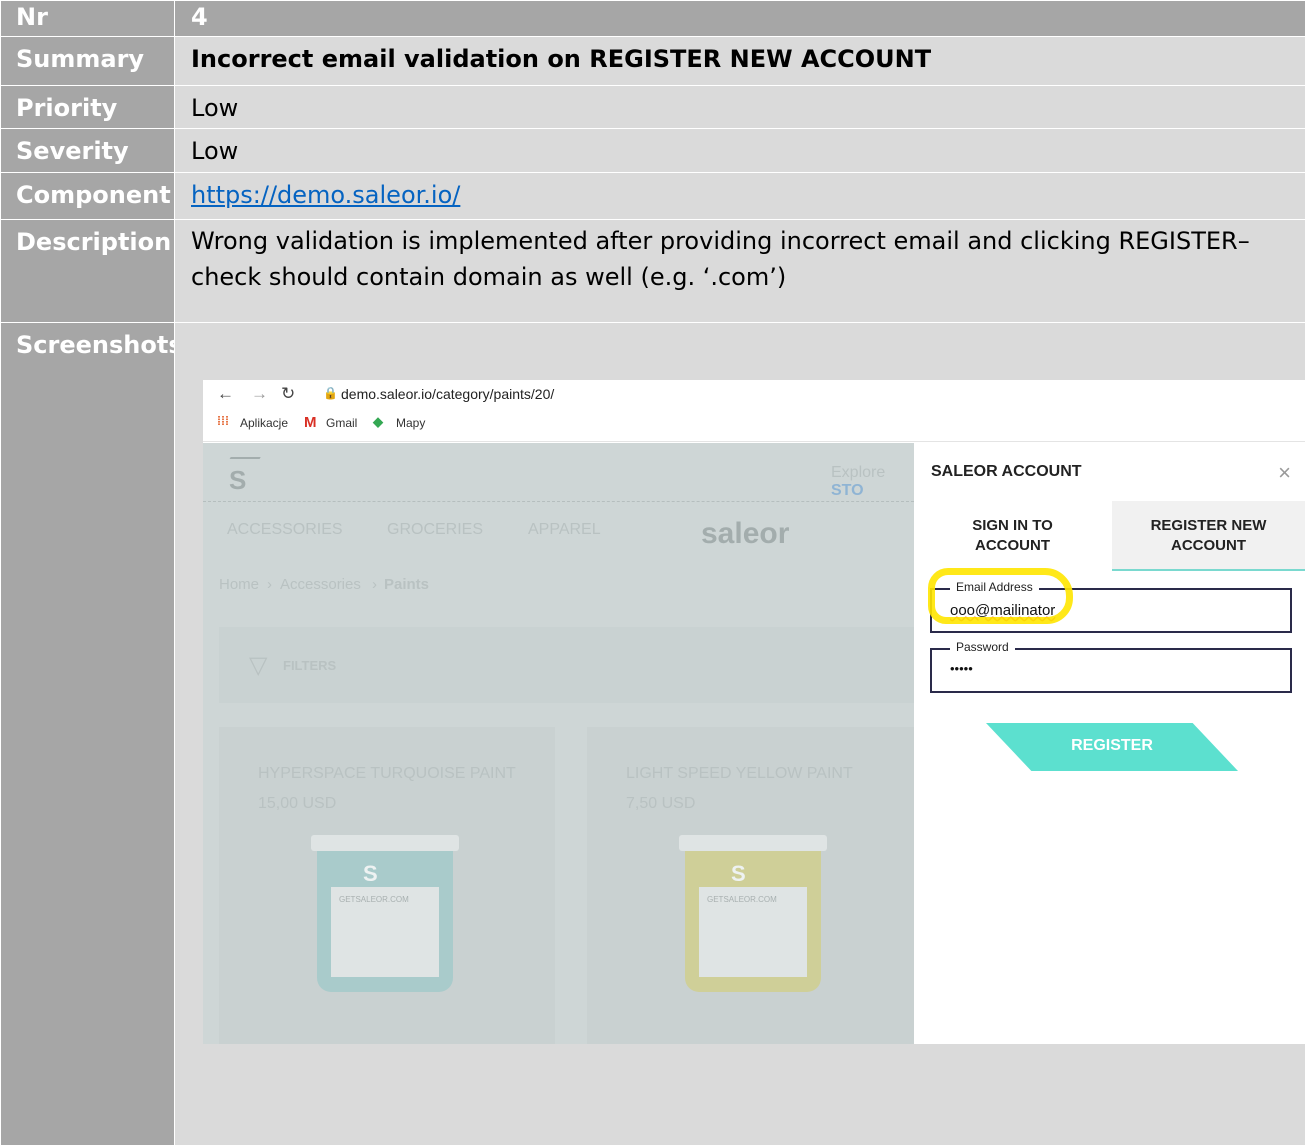  What do you see at coordinates (739, 773) in the screenshot?
I see `product-name: LIGHT SPEED YELLOW PAINT` at bounding box center [739, 773].